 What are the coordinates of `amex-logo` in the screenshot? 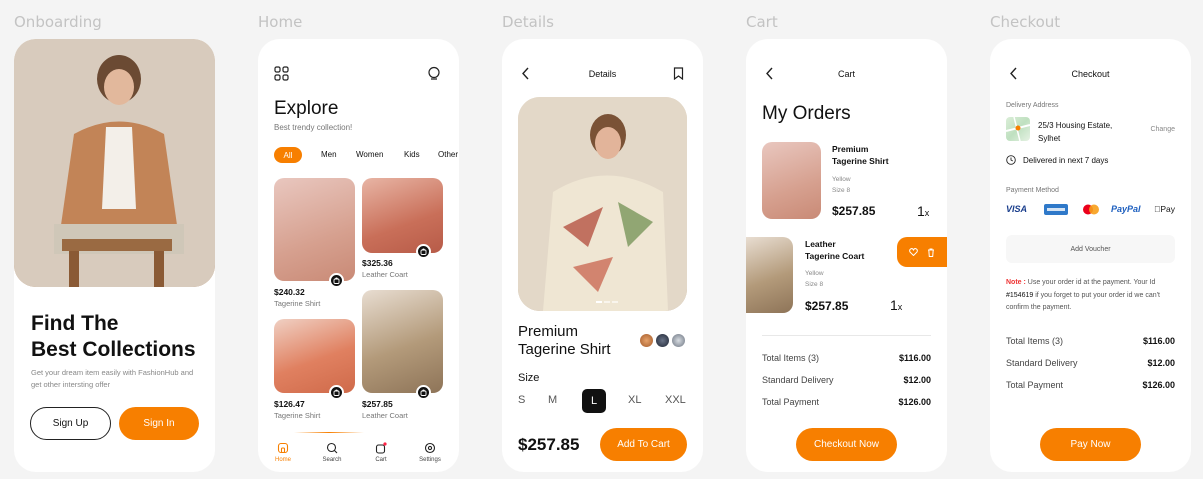 It's located at (1056, 209).